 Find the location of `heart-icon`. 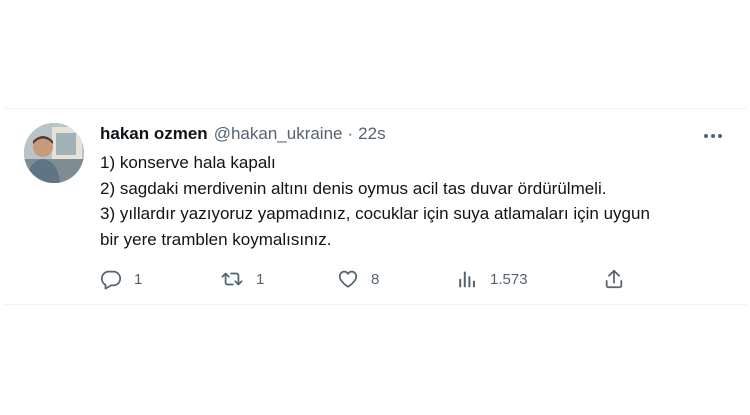

heart-icon is located at coordinates (348, 279).